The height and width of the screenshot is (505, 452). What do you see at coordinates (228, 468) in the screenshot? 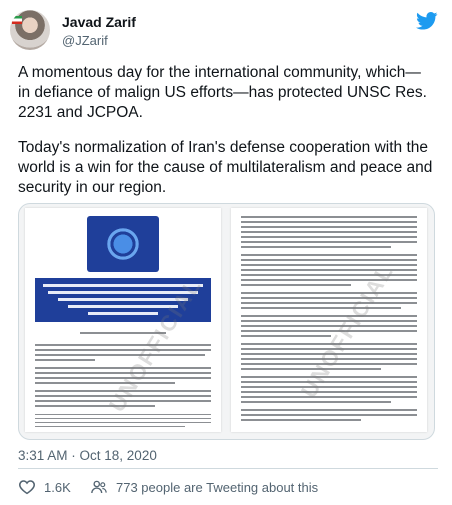
I see `divider` at bounding box center [228, 468].